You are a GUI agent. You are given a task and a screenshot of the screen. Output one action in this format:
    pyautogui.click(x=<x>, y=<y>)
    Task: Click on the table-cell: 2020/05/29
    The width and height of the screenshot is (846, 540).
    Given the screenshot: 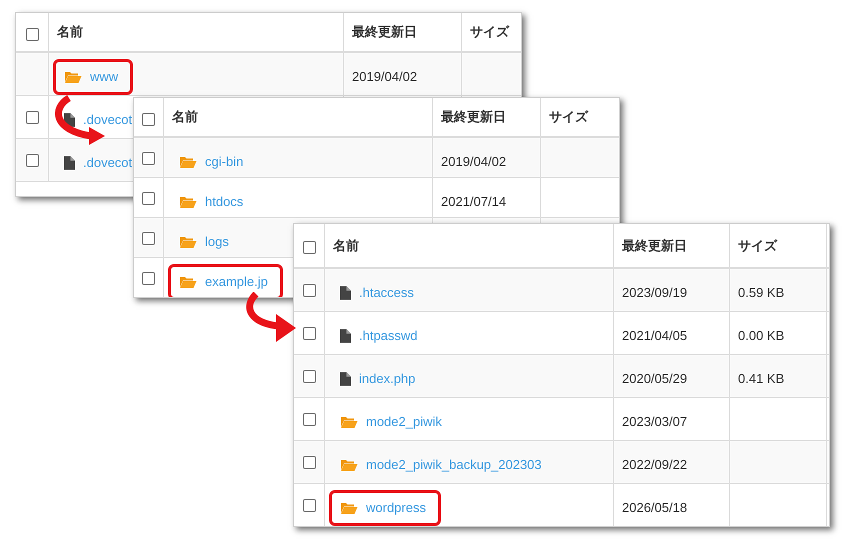 What is the action you would take?
    pyautogui.click(x=655, y=378)
    